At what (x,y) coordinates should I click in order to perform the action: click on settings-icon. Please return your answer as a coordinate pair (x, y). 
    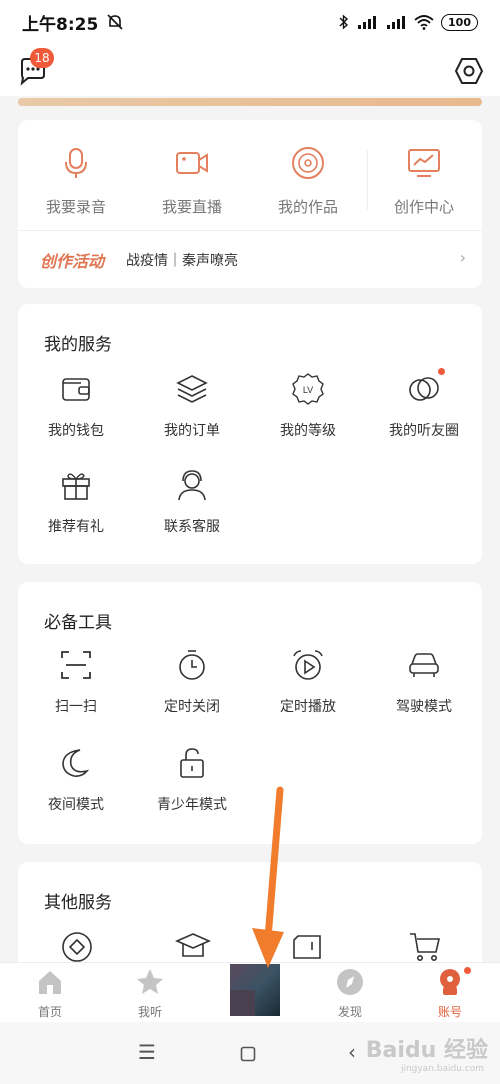
    Looking at the image, I should click on (469, 71).